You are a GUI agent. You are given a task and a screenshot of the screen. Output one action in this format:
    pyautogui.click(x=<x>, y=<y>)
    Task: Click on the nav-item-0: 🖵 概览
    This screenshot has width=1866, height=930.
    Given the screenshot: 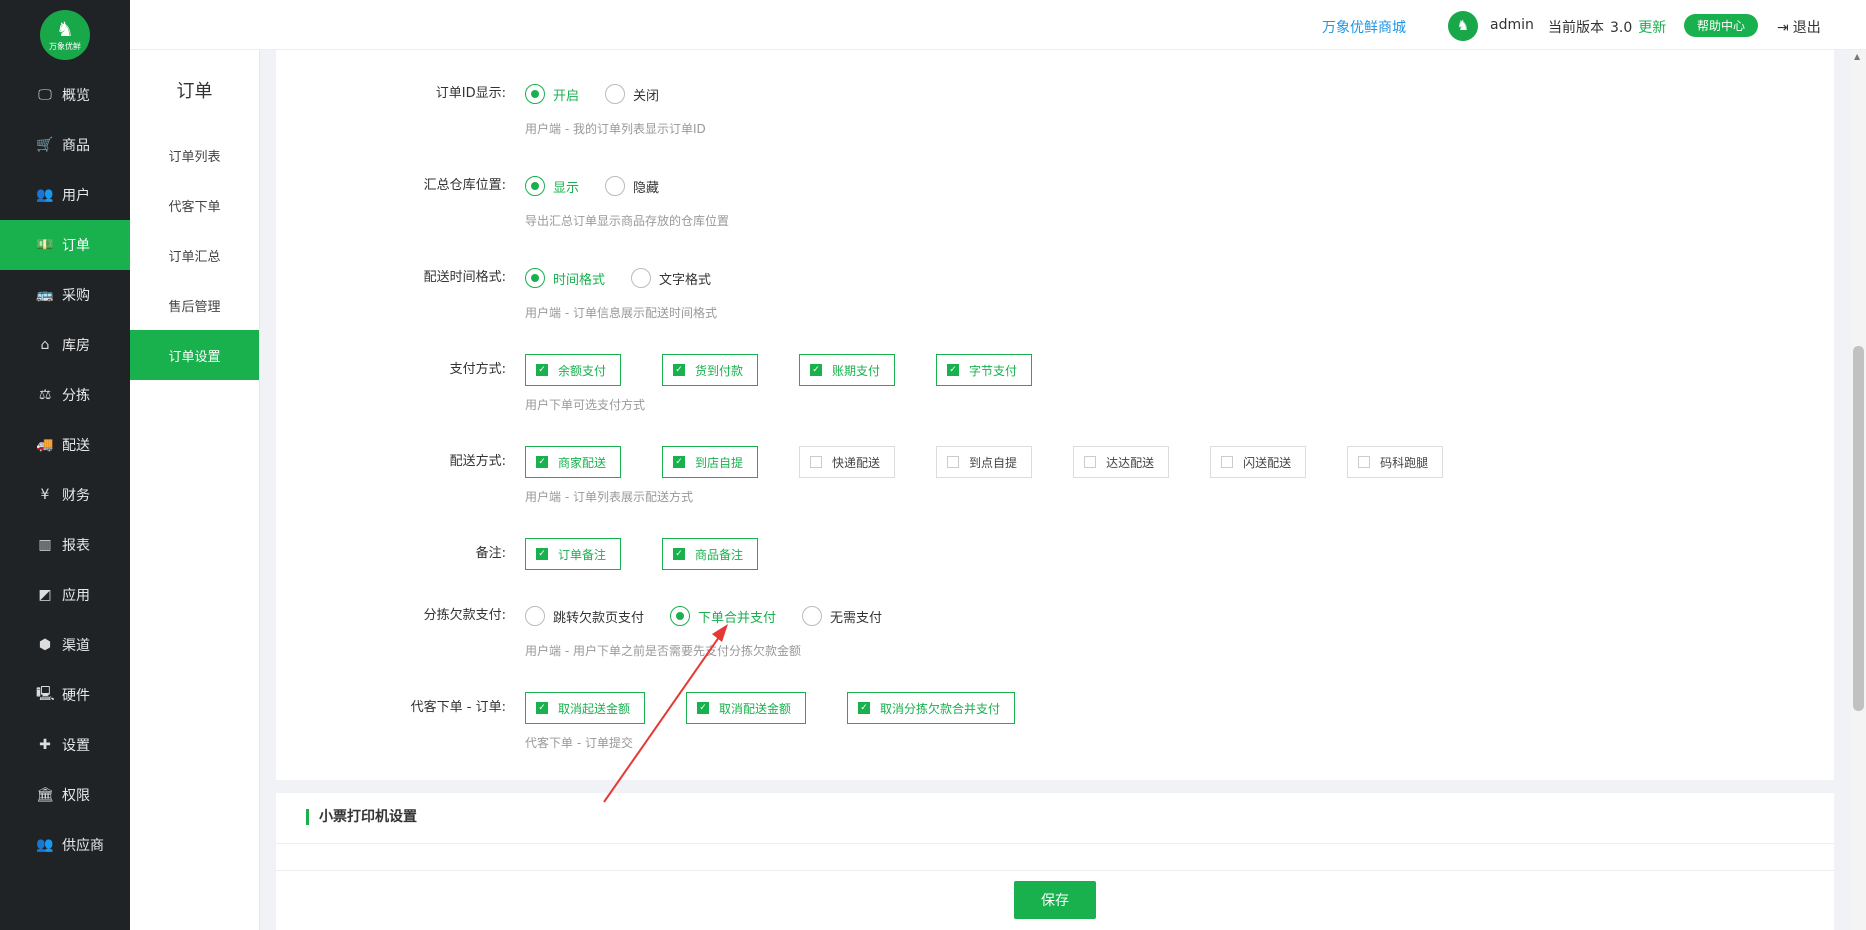 What is the action you would take?
    pyautogui.click(x=65, y=95)
    